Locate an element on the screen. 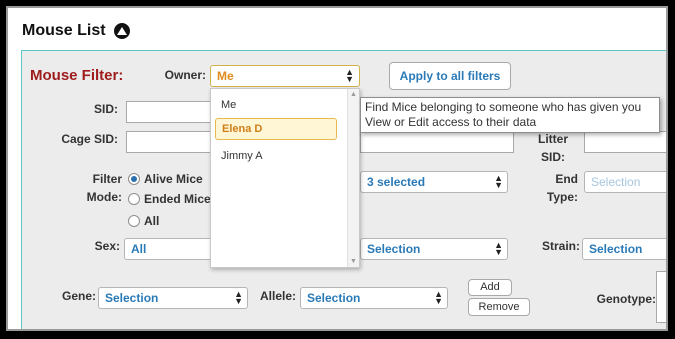 The image size is (675, 339). dropdown-scrollbar: ▲ ▼ is located at coordinates (353, 178).